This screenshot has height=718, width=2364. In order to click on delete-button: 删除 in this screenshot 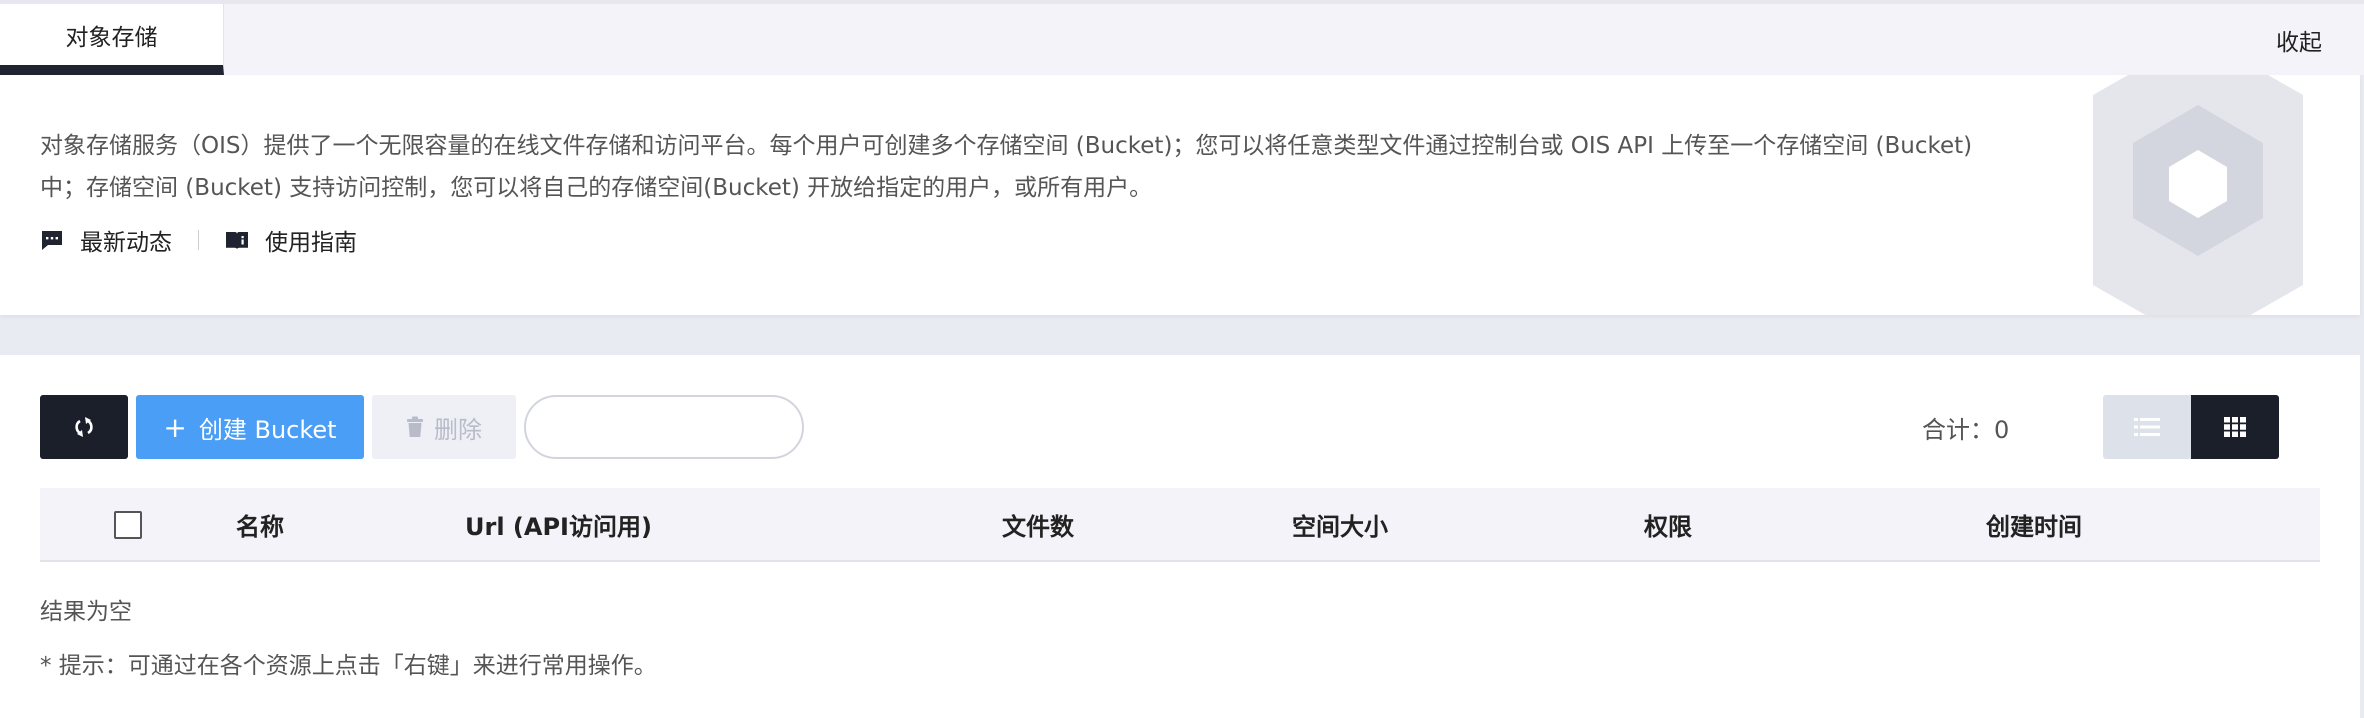, I will do `click(444, 427)`.